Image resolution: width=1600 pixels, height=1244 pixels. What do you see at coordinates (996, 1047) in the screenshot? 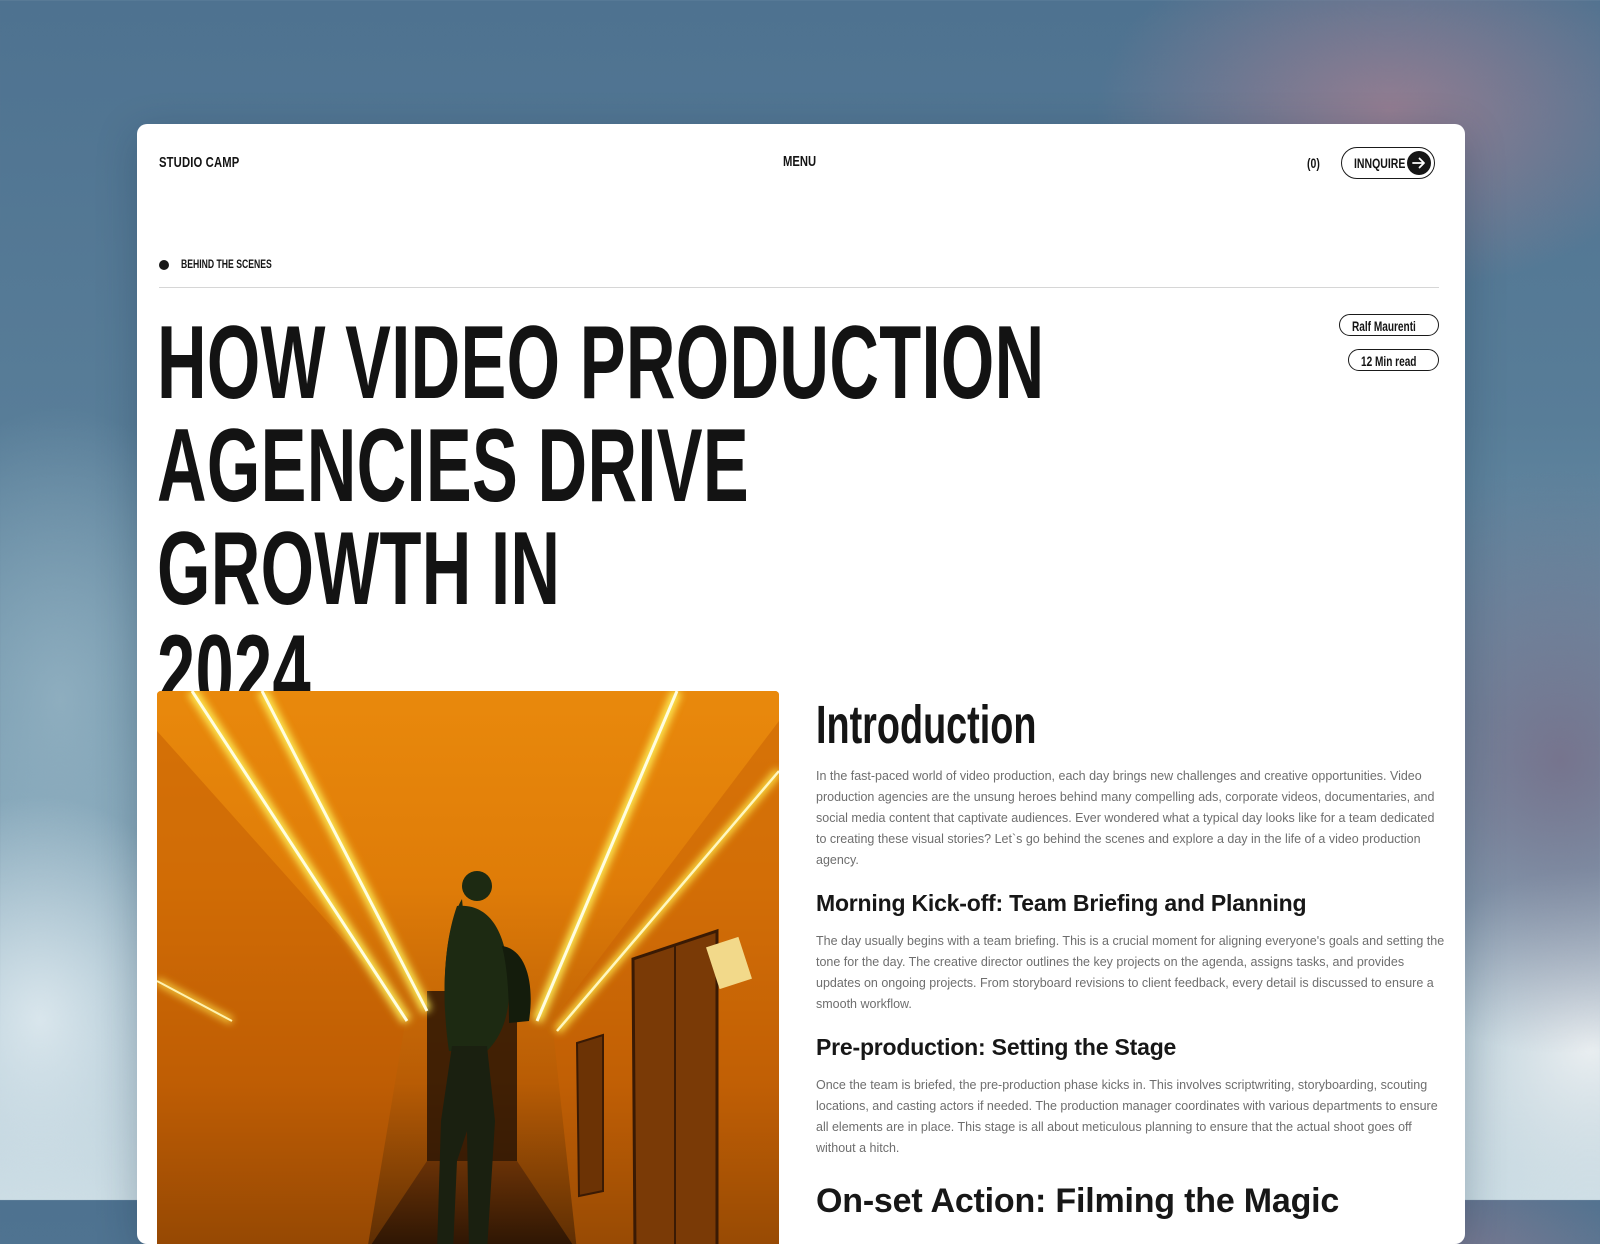
I see `section-heading-pre-production: Pre-production: Setting the Stage` at bounding box center [996, 1047].